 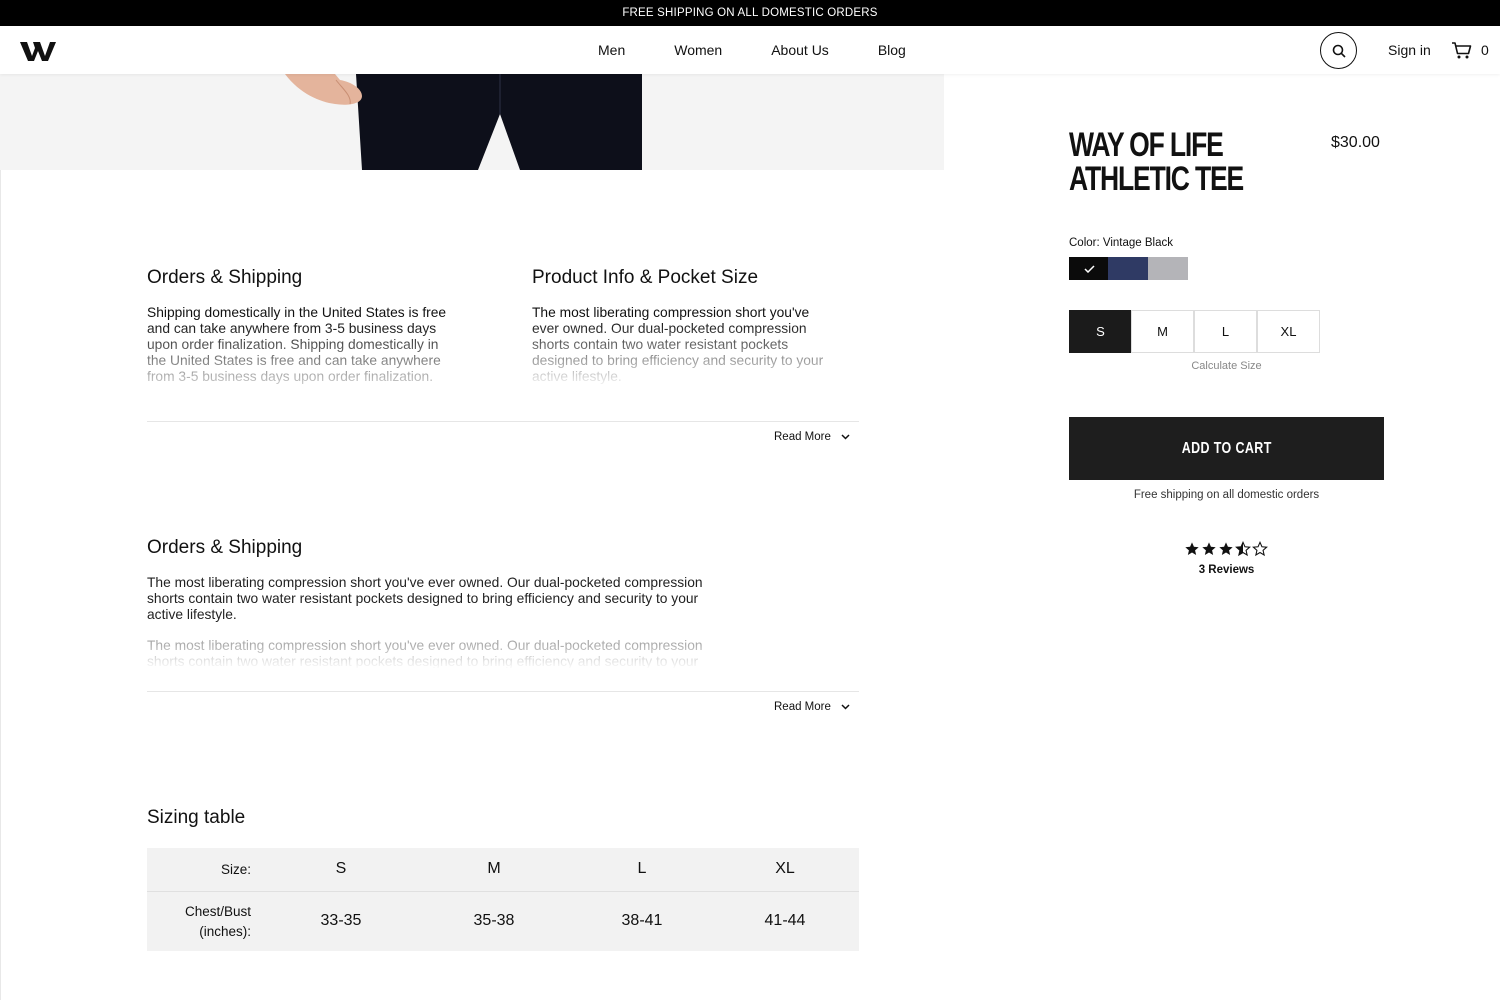 What do you see at coordinates (1485, 50) in the screenshot?
I see `cart-count: 0` at bounding box center [1485, 50].